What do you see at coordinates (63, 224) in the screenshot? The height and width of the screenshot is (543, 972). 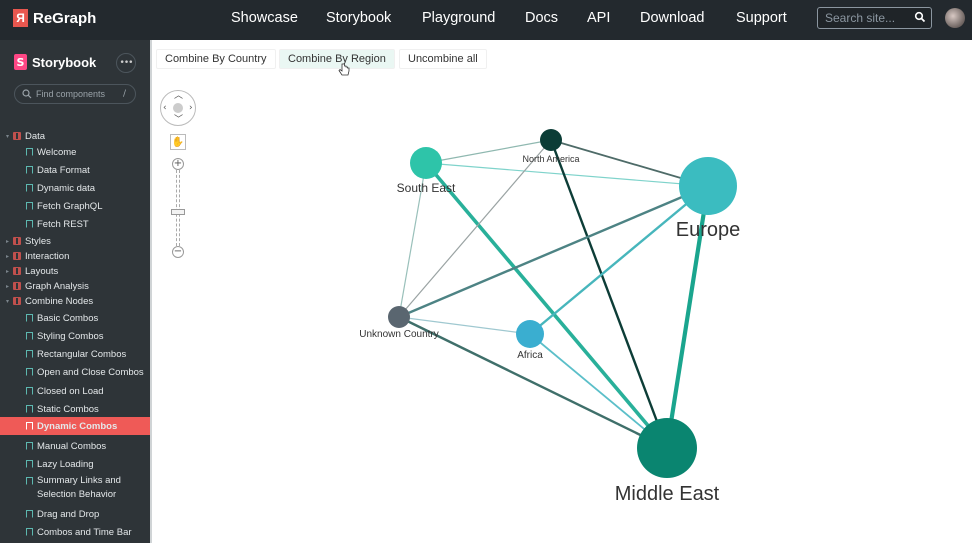 I see `sidebar-item-label: Fetch REST` at bounding box center [63, 224].